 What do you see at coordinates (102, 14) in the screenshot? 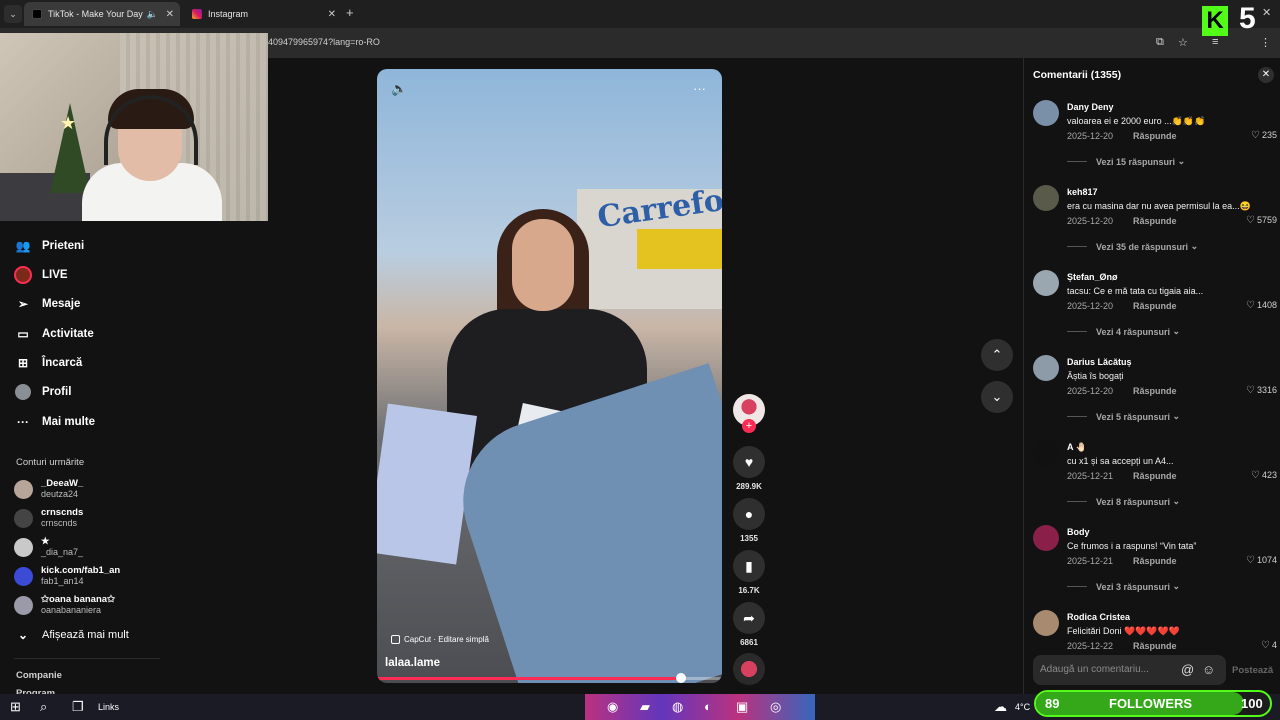
I see `tab-tiktok: TikTok - Make Your Day 🔈 ✕` at bounding box center [102, 14].